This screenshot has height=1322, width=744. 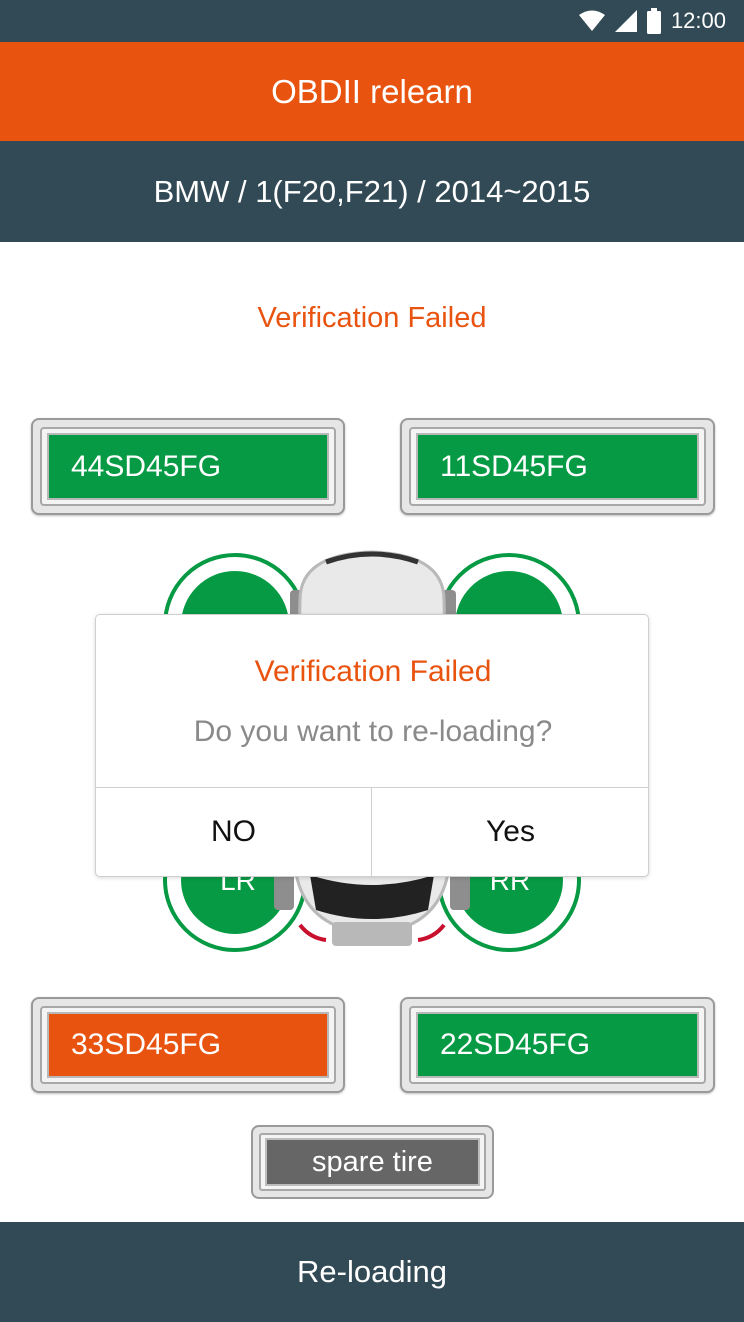 I want to click on sensor-rr-id: 22SD45FG, so click(x=557, y=1045).